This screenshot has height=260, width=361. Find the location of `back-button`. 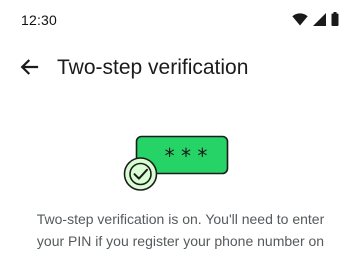

back-button is located at coordinates (29, 69).